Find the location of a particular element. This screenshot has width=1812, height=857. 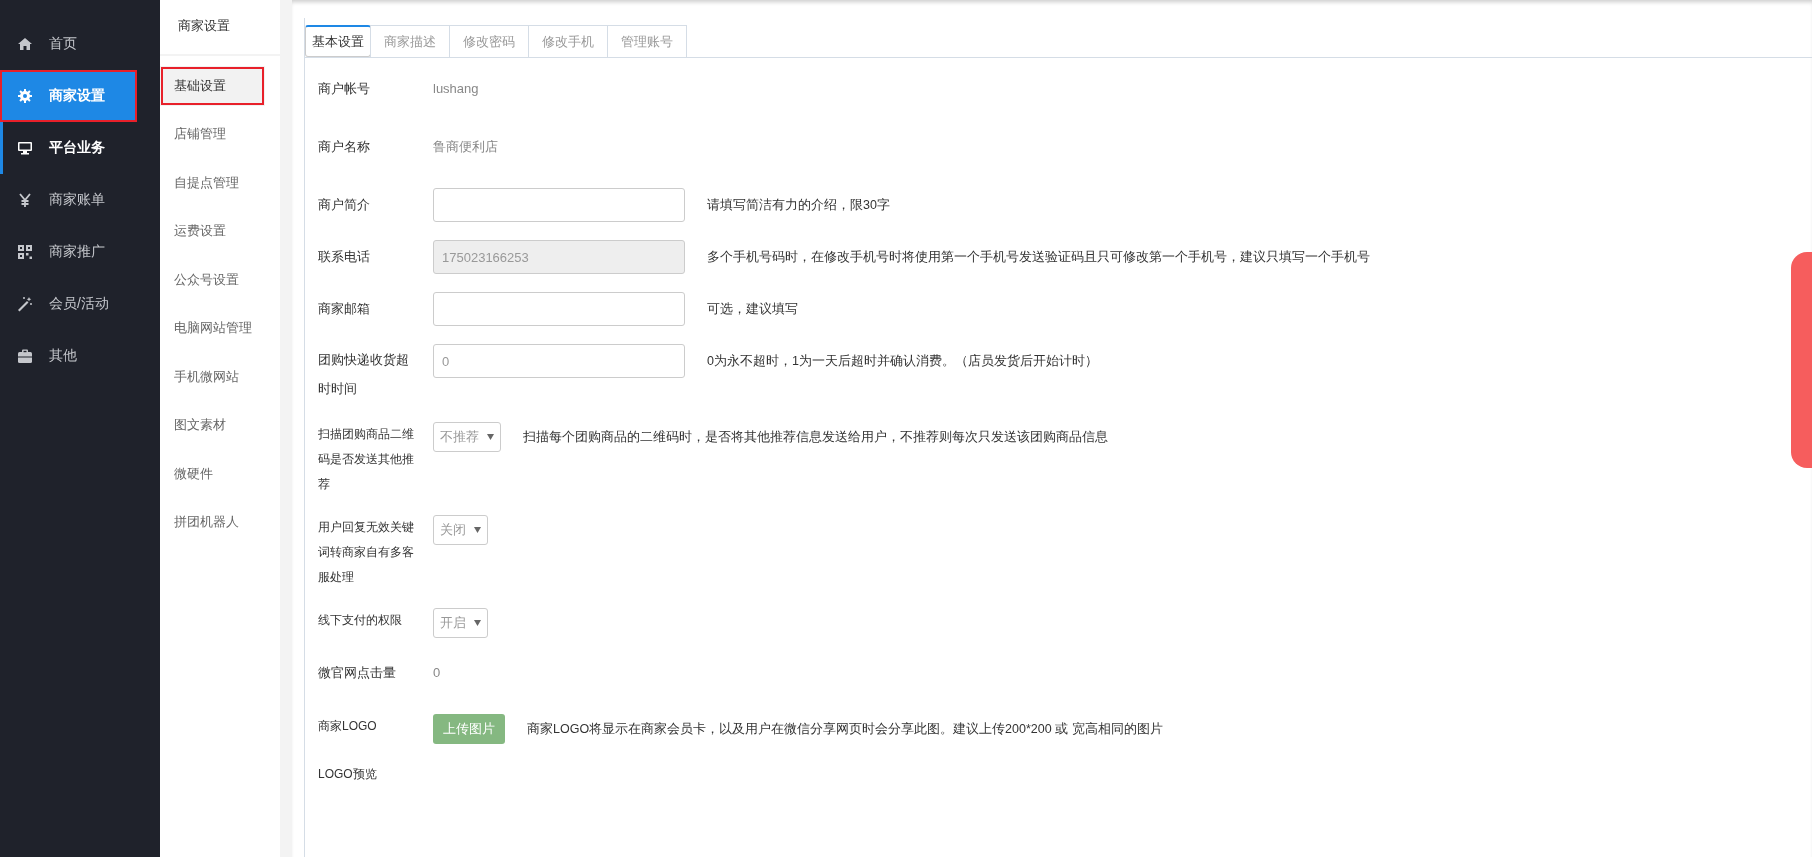

help-text: 请填写简洁有力的介绍，限30字 is located at coordinates (798, 205).